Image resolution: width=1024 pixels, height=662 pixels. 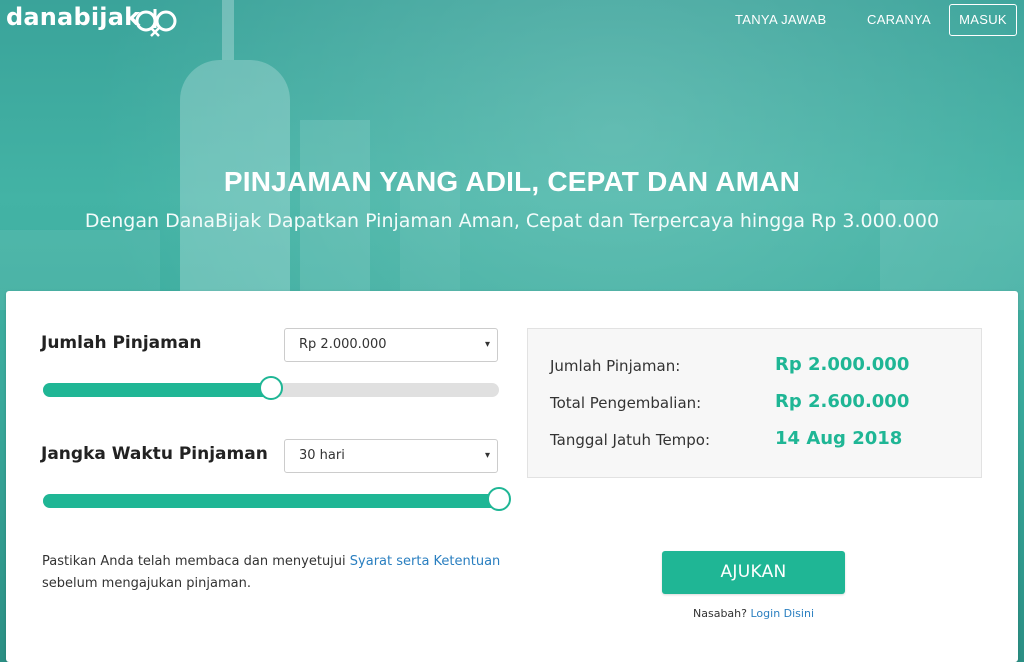 I want to click on nav-link-caranya: CARANYA, so click(x=899, y=19).